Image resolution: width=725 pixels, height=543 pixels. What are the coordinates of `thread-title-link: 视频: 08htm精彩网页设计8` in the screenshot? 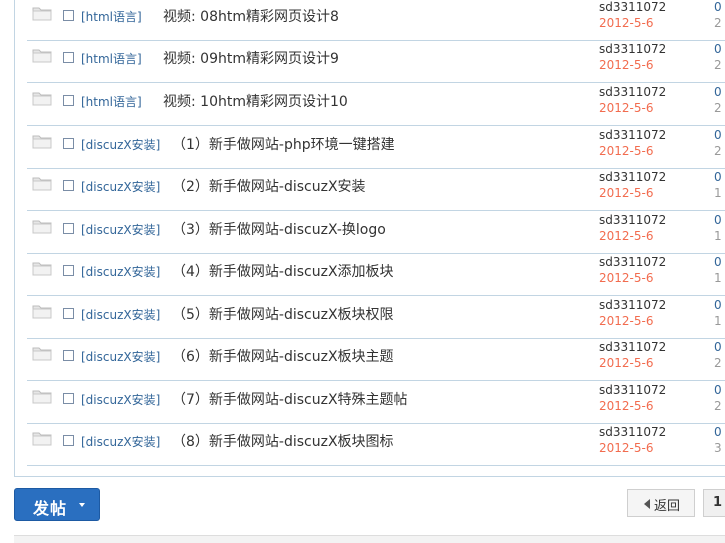 It's located at (251, 16).